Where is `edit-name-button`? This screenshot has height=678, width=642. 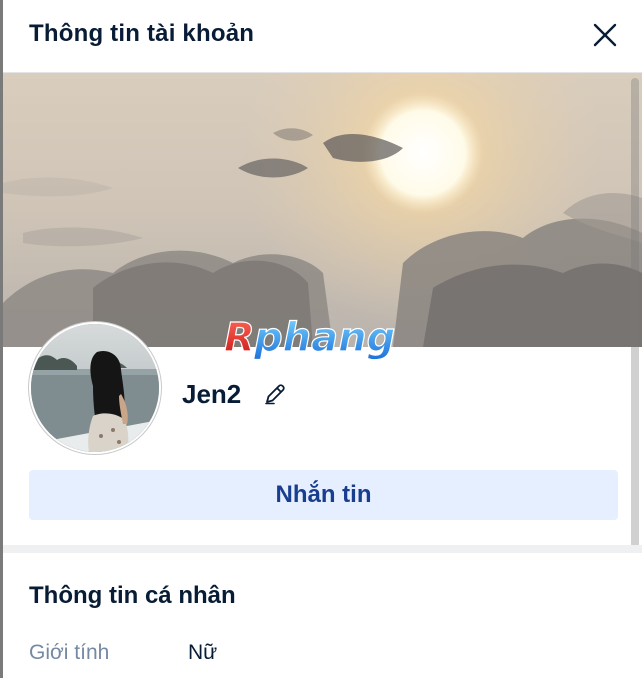
edit-name-button is located at coordinates (275, 394).